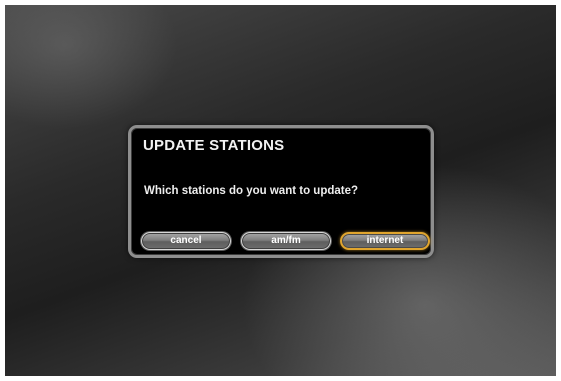  I want to click on am-fm-button: am/fm, so click(286, 241).